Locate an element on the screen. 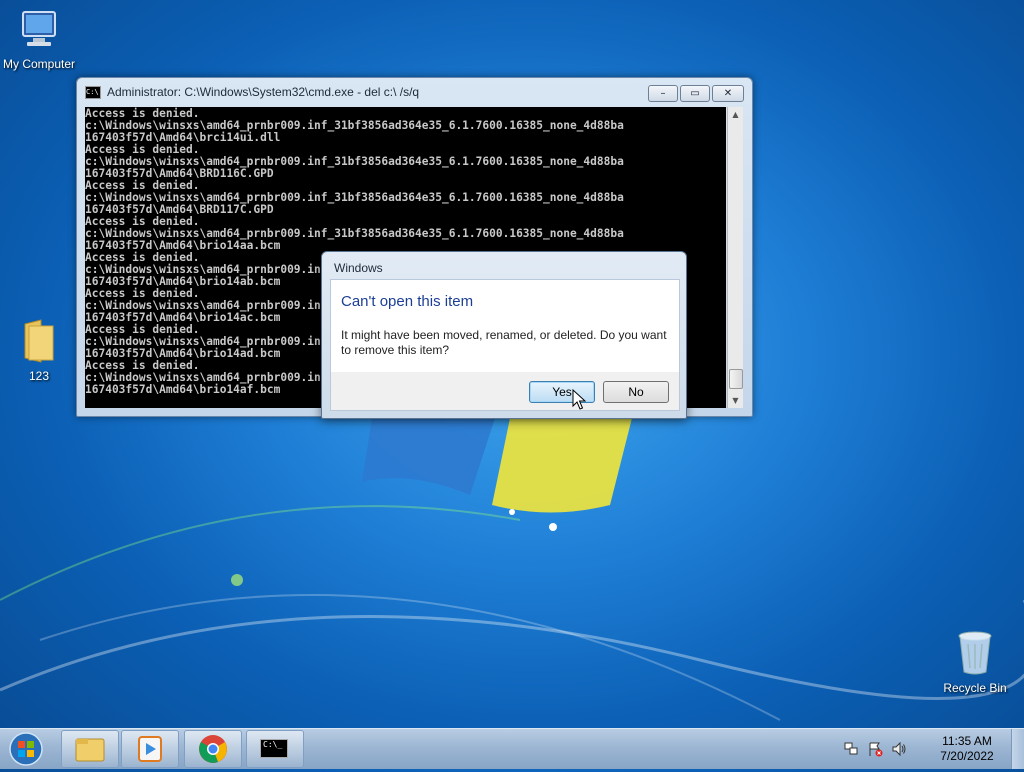  desktop-icon-label: My Computer is located at coordinates (39, 64).